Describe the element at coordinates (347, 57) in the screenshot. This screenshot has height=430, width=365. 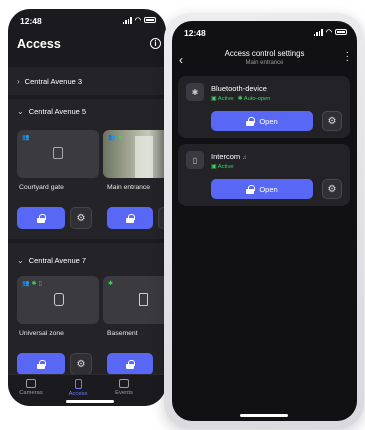
I see `more-menu-icon: · · ·` at that location.